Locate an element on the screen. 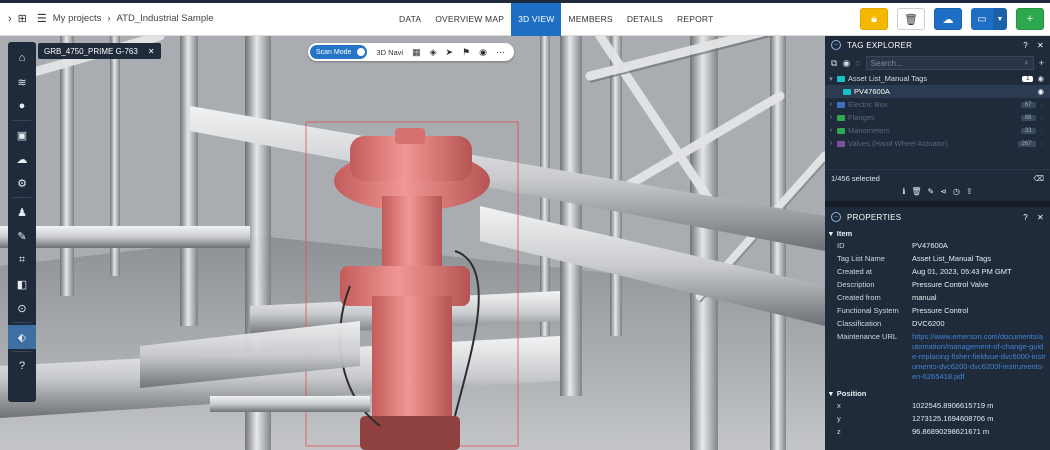 Image resolution: width=1050 pixels, height=450 pixels. cursor-icon: ➤ is located at coordinates (450, 52).